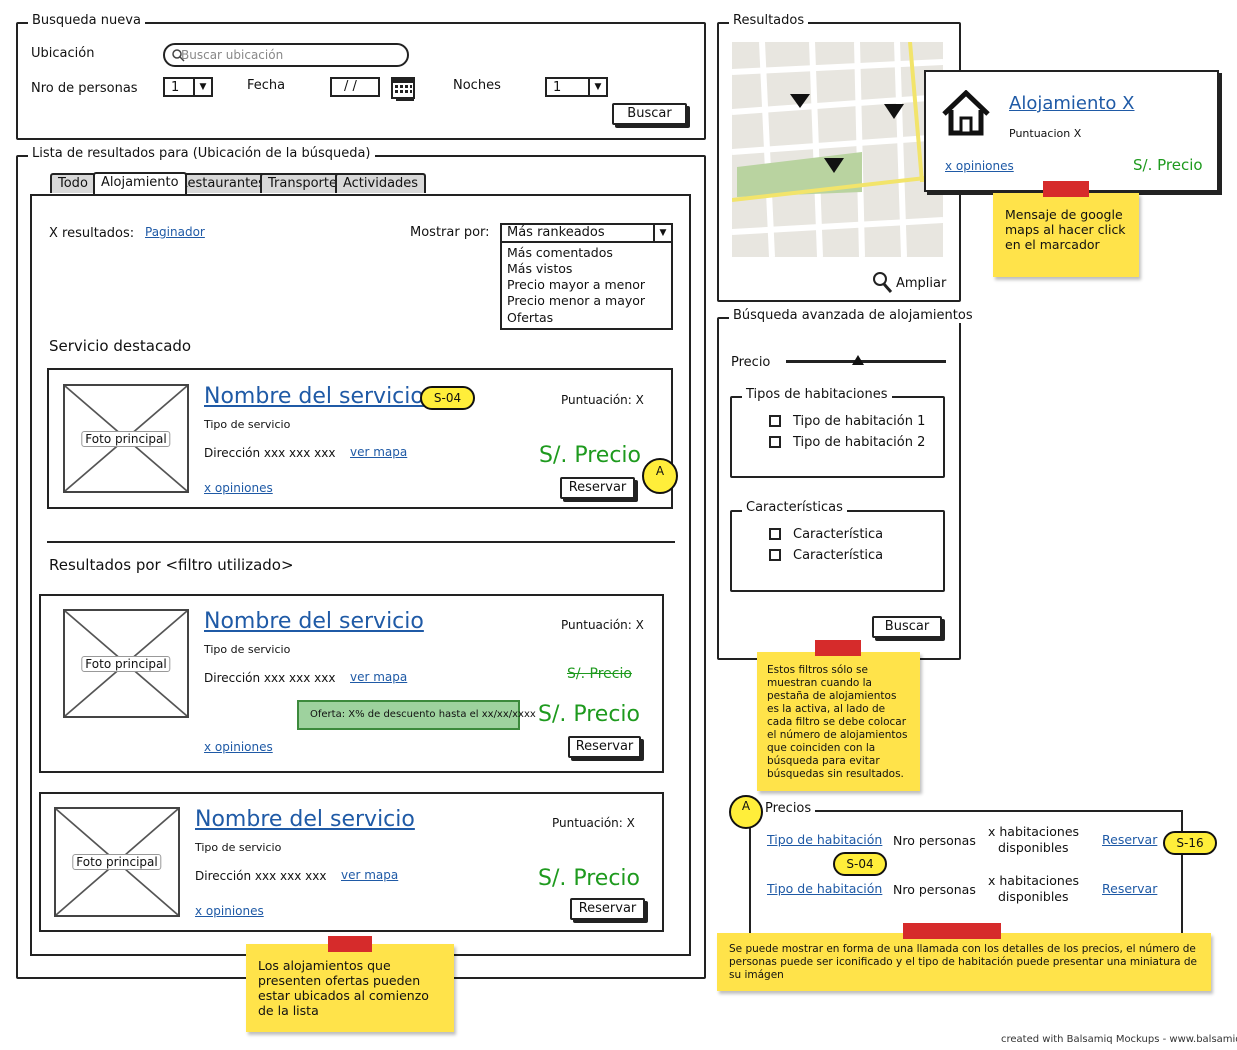  What do you see at coordinates (858, 360) in the screenshot?
I see `price-slider-thumb` at bounding box center [858, 360].